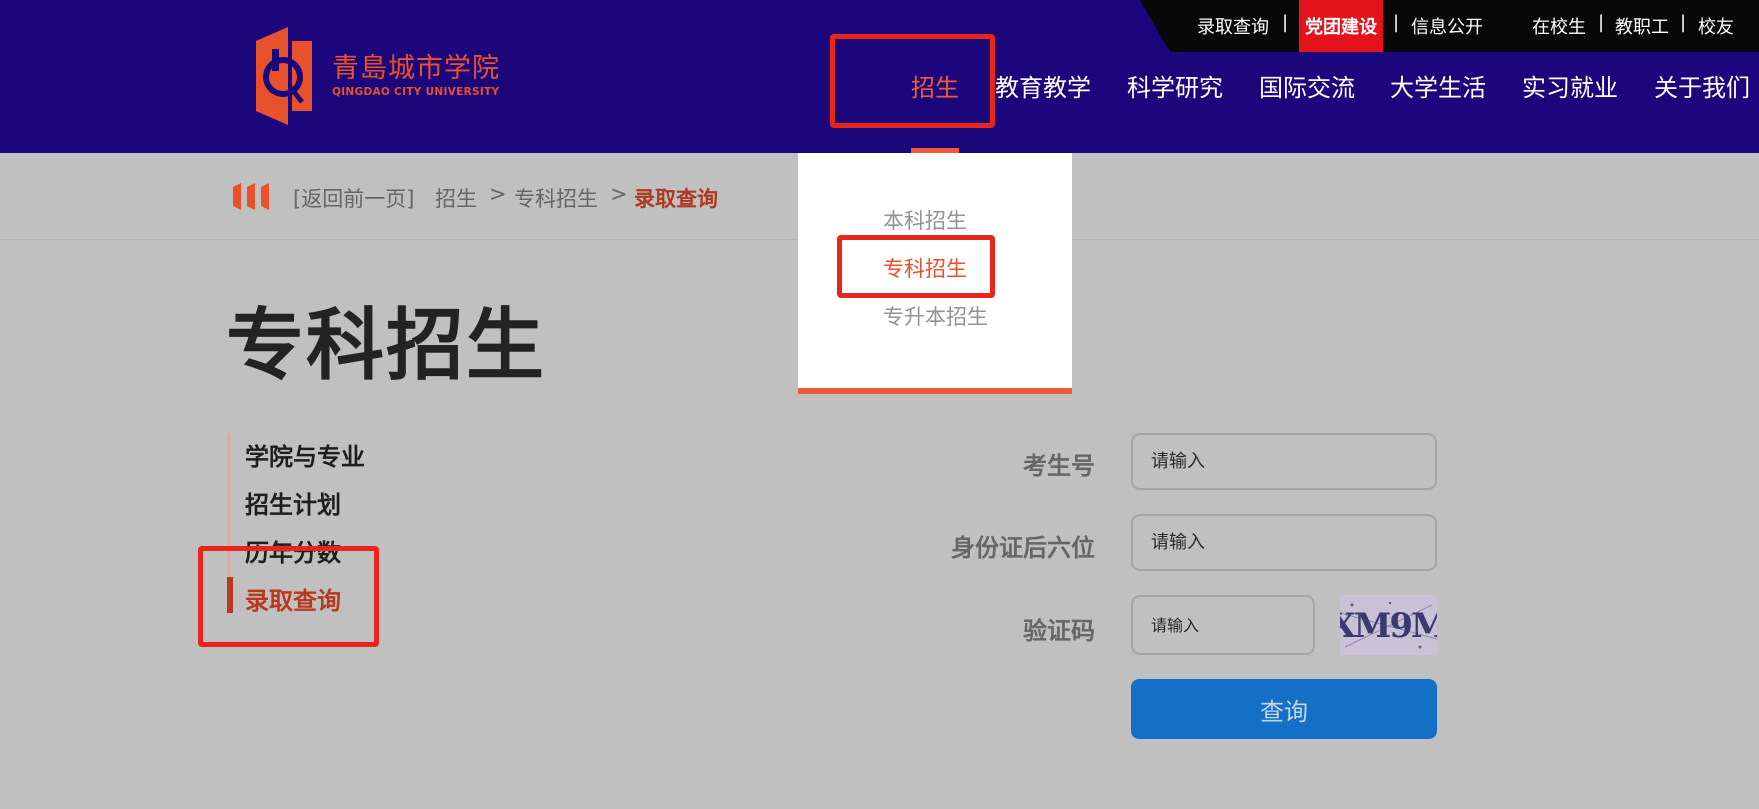 The width and height of the screenshot is (1759, 809). Describe the element at coordinates (284, 76) in the screenshot. I see `logo-emblem-icon` at that location.